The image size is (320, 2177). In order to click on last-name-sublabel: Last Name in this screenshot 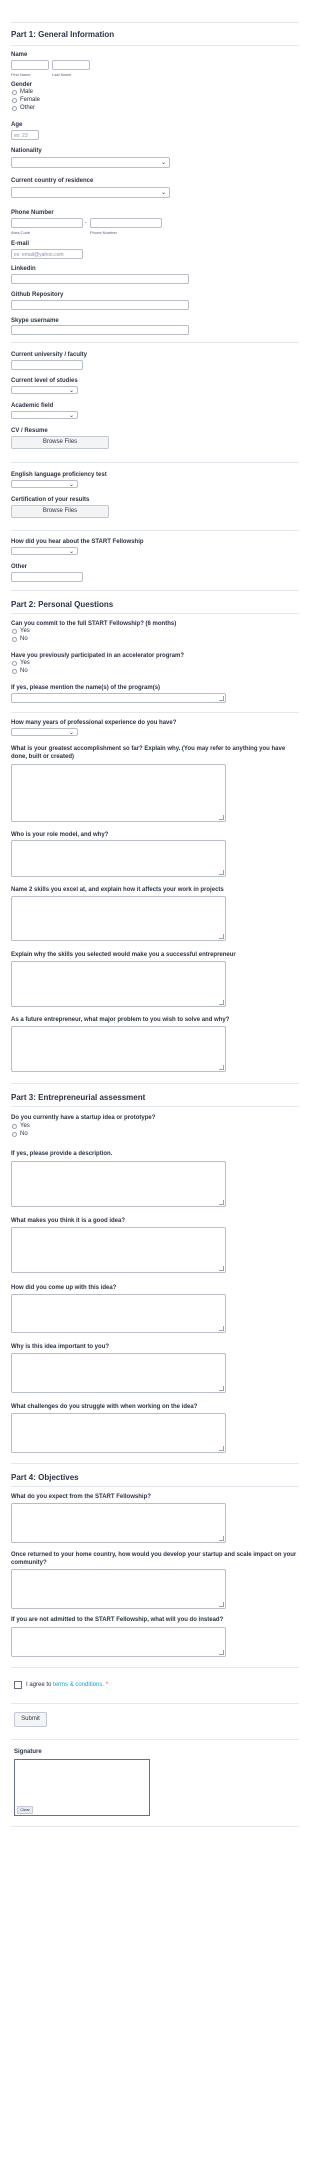, I will do `click(62, 74)`.